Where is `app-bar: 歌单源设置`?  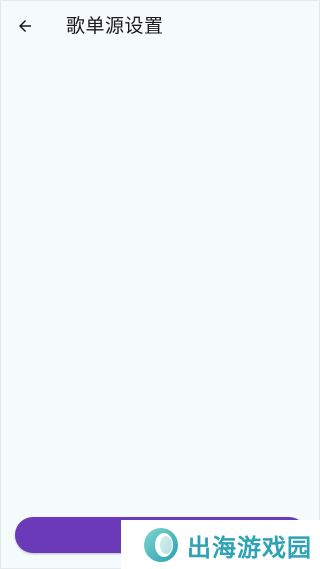
app-bar: 歌单源设置 is located at coordinates (160, 26).